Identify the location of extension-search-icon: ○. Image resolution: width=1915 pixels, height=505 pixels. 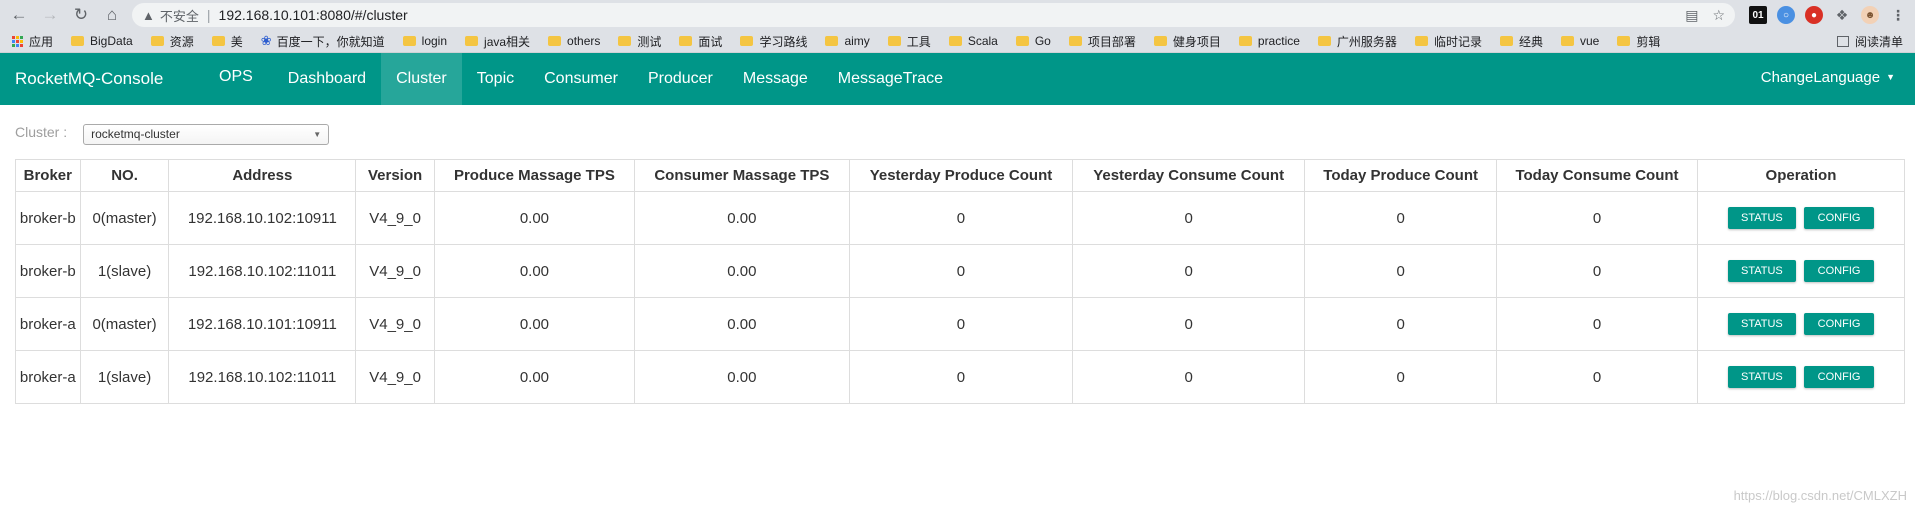
(1786, 15).